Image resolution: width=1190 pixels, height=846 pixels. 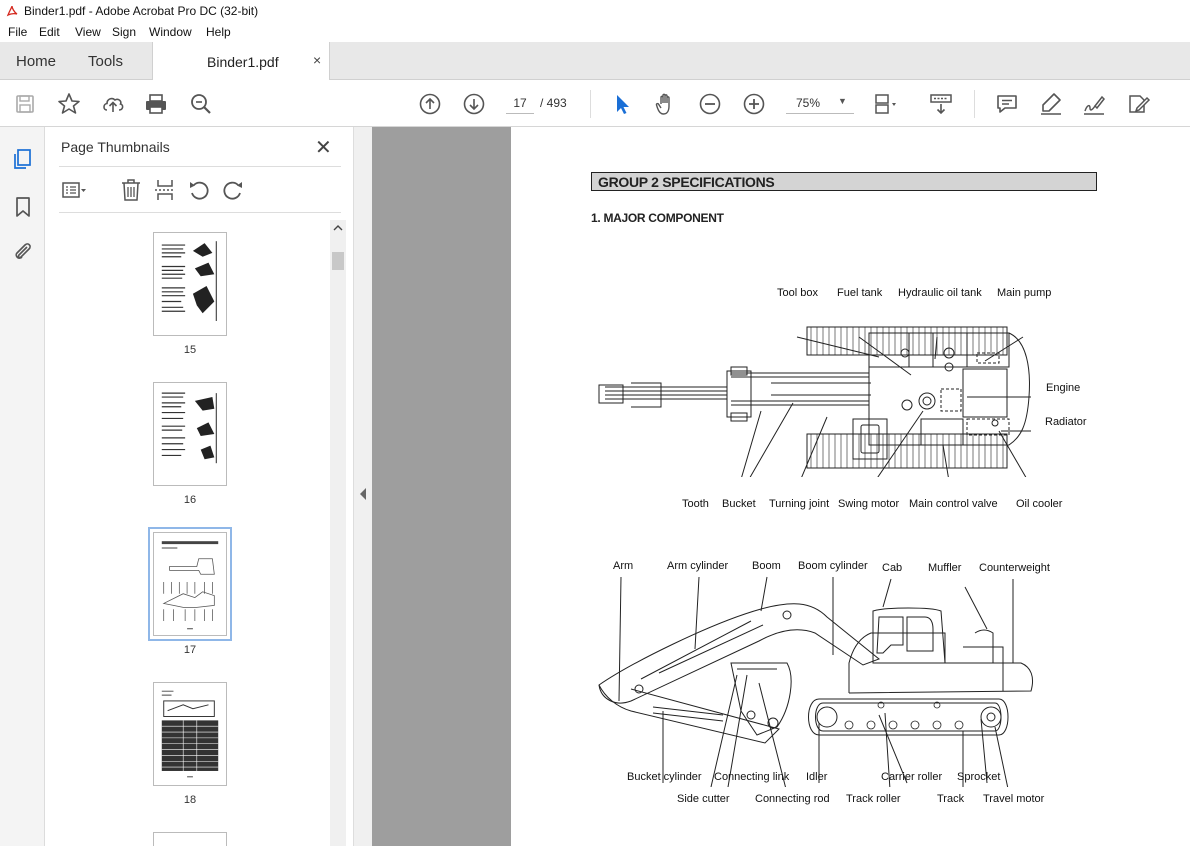 What do you see at coordinates (233, 190) in the screenshot?
I see `rotate-right-icon` at bounding box center [233, 190].